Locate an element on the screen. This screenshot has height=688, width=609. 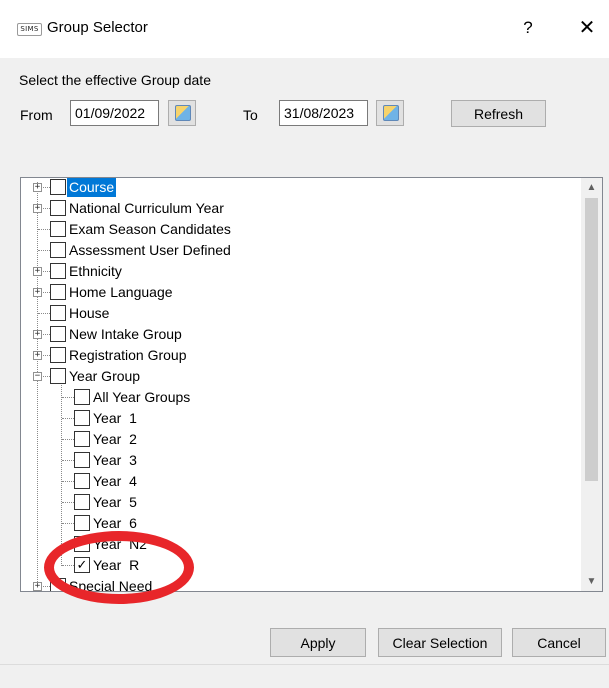
clear-selection-button: Clear Selection is located at coordinates (440, 642).